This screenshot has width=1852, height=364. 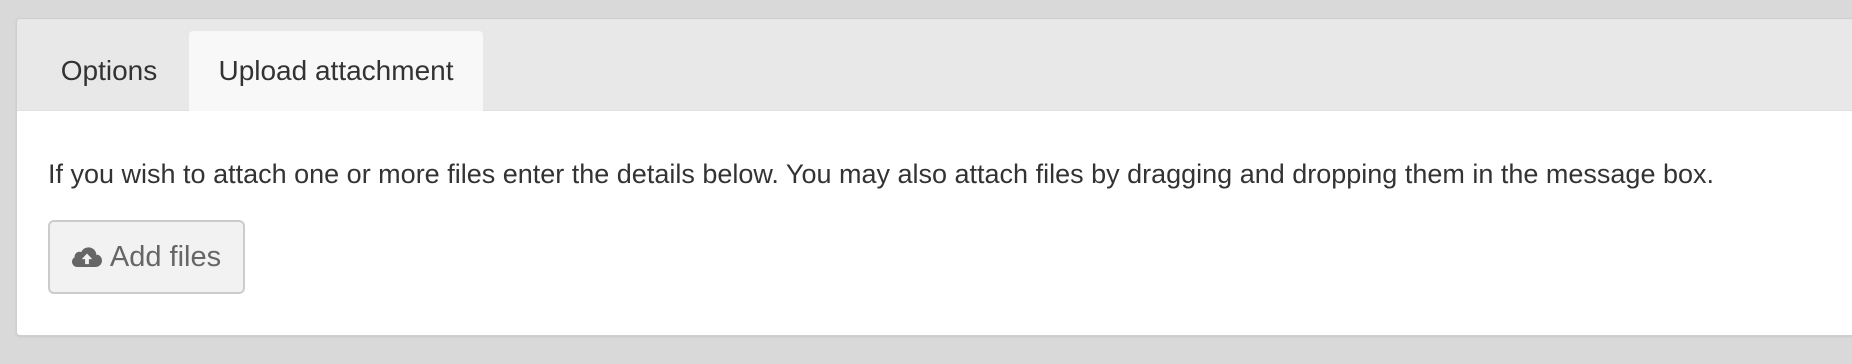 I want to click on add-files-button: Add files, so click(x=146, y=257).